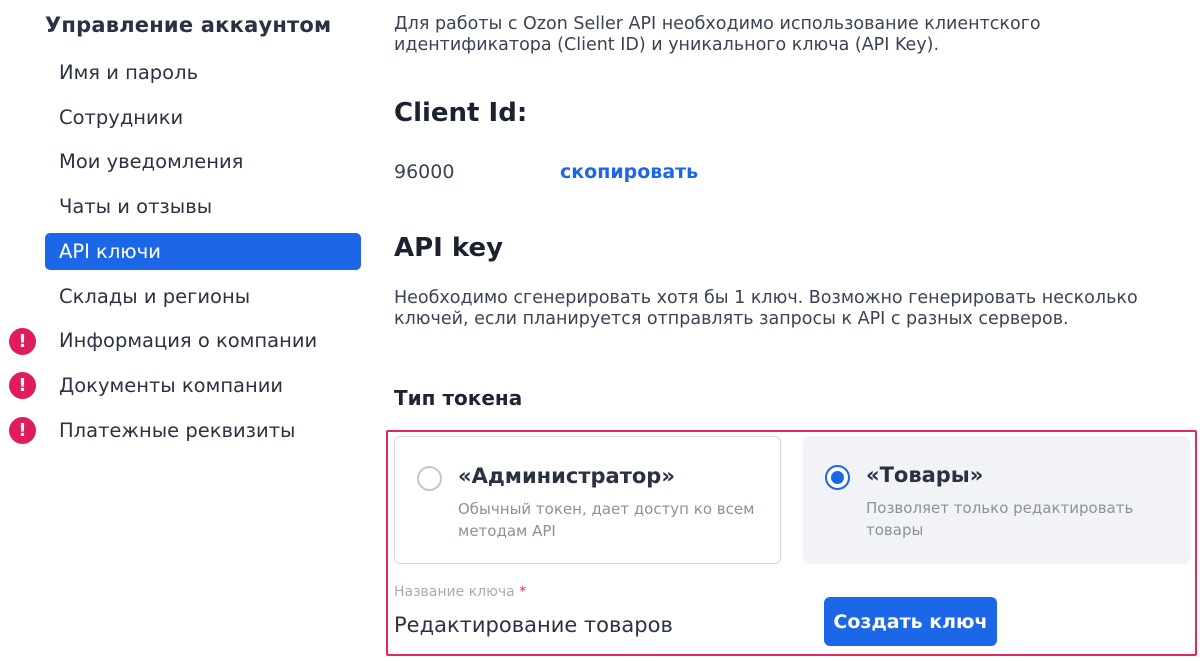 The image size is (1200, 661). I want to click on sidebar-item-notifications: Мои уведомления, so click(203, 161).